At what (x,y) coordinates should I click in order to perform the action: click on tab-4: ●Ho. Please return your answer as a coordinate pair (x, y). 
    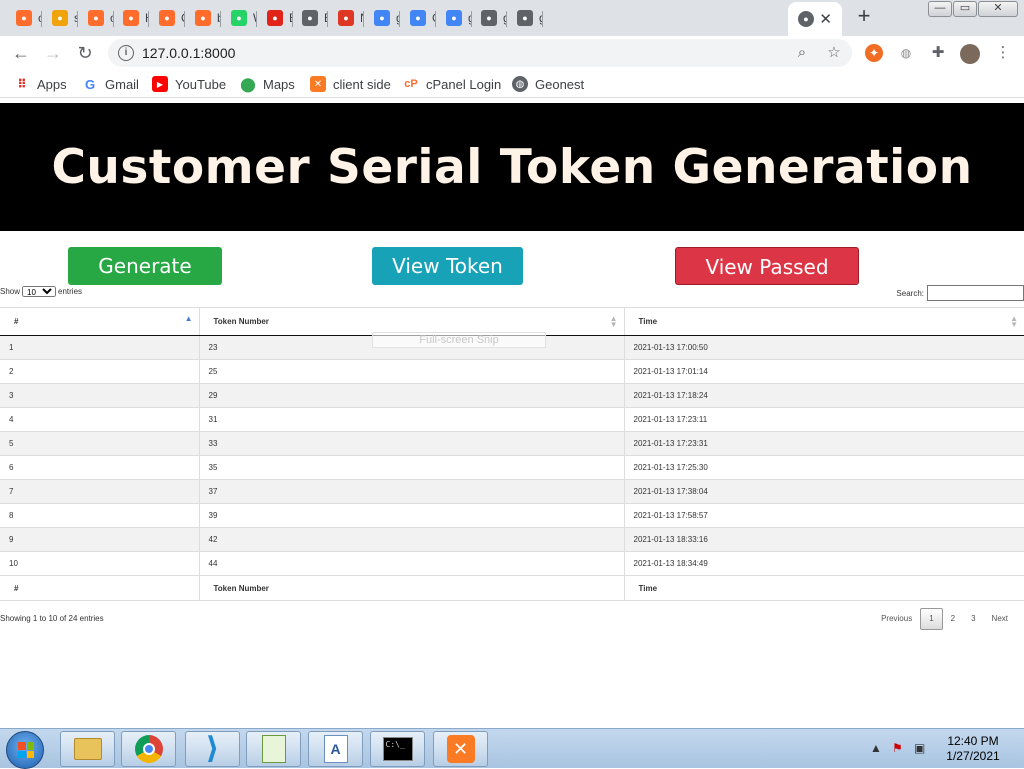
    Looking at the image, I should click on (131, 18).